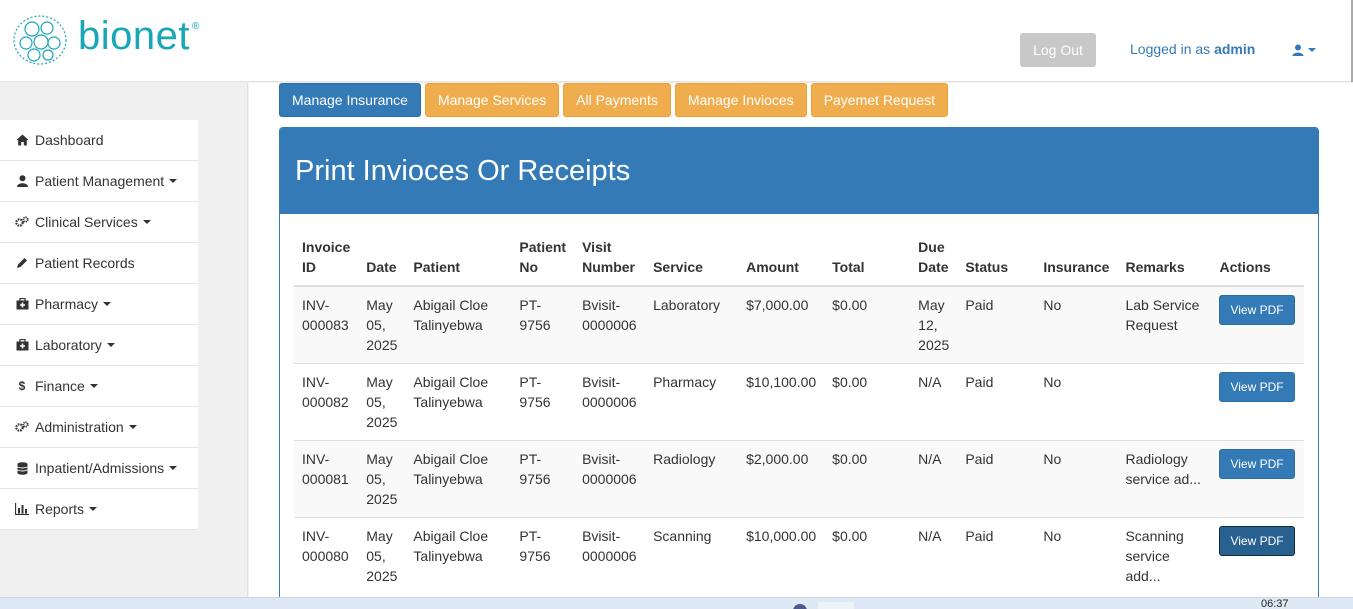 This screenshot has width=1353, height=609. I want to click on sidebar-item-patient-records: Patient Records, so click(99, 263).